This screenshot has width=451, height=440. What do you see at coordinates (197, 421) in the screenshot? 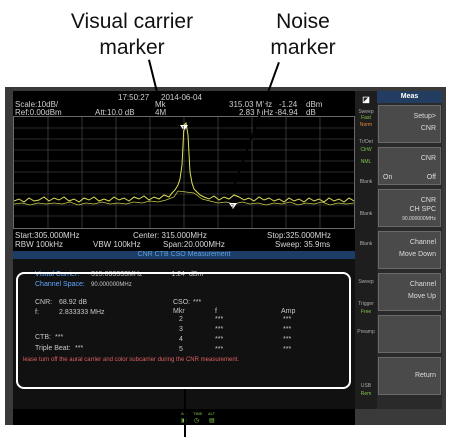
I see `clock-icon: ◷` at bounding box center [197, 421].